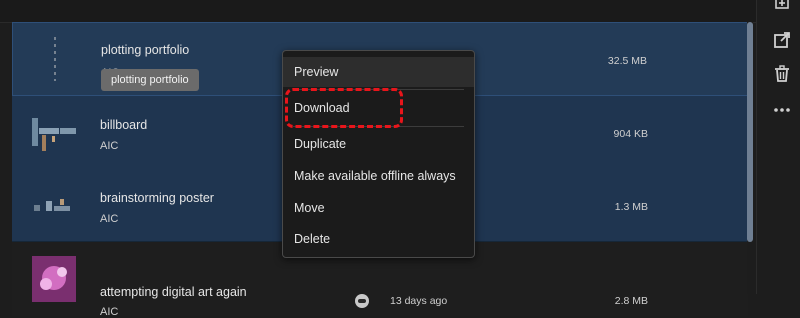  What do you see at coordinates (419, 301) in the screenshot?
I see `file-modified: 13 days ago` at bounding box center [419, 301].